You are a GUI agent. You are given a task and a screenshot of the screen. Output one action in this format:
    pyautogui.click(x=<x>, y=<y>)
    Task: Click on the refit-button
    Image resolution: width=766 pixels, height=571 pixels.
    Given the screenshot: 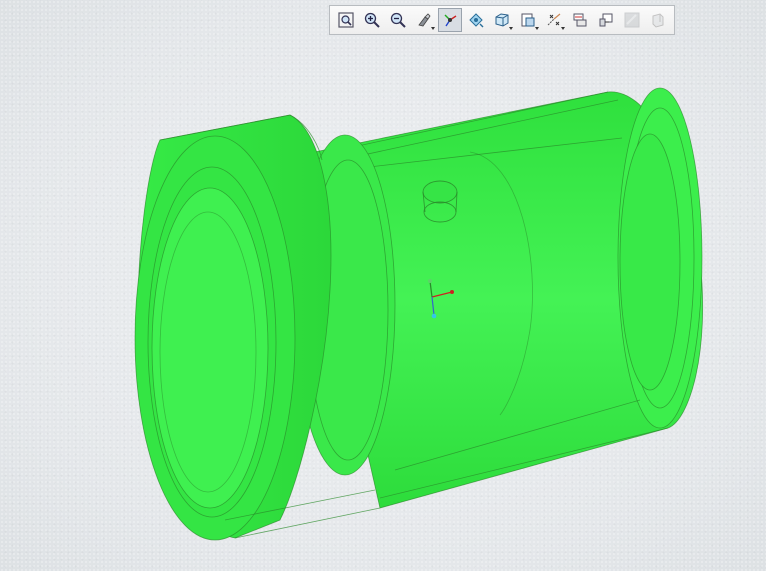 What is the action you would take?
    pyautogui.click(x=346, y=20)
    